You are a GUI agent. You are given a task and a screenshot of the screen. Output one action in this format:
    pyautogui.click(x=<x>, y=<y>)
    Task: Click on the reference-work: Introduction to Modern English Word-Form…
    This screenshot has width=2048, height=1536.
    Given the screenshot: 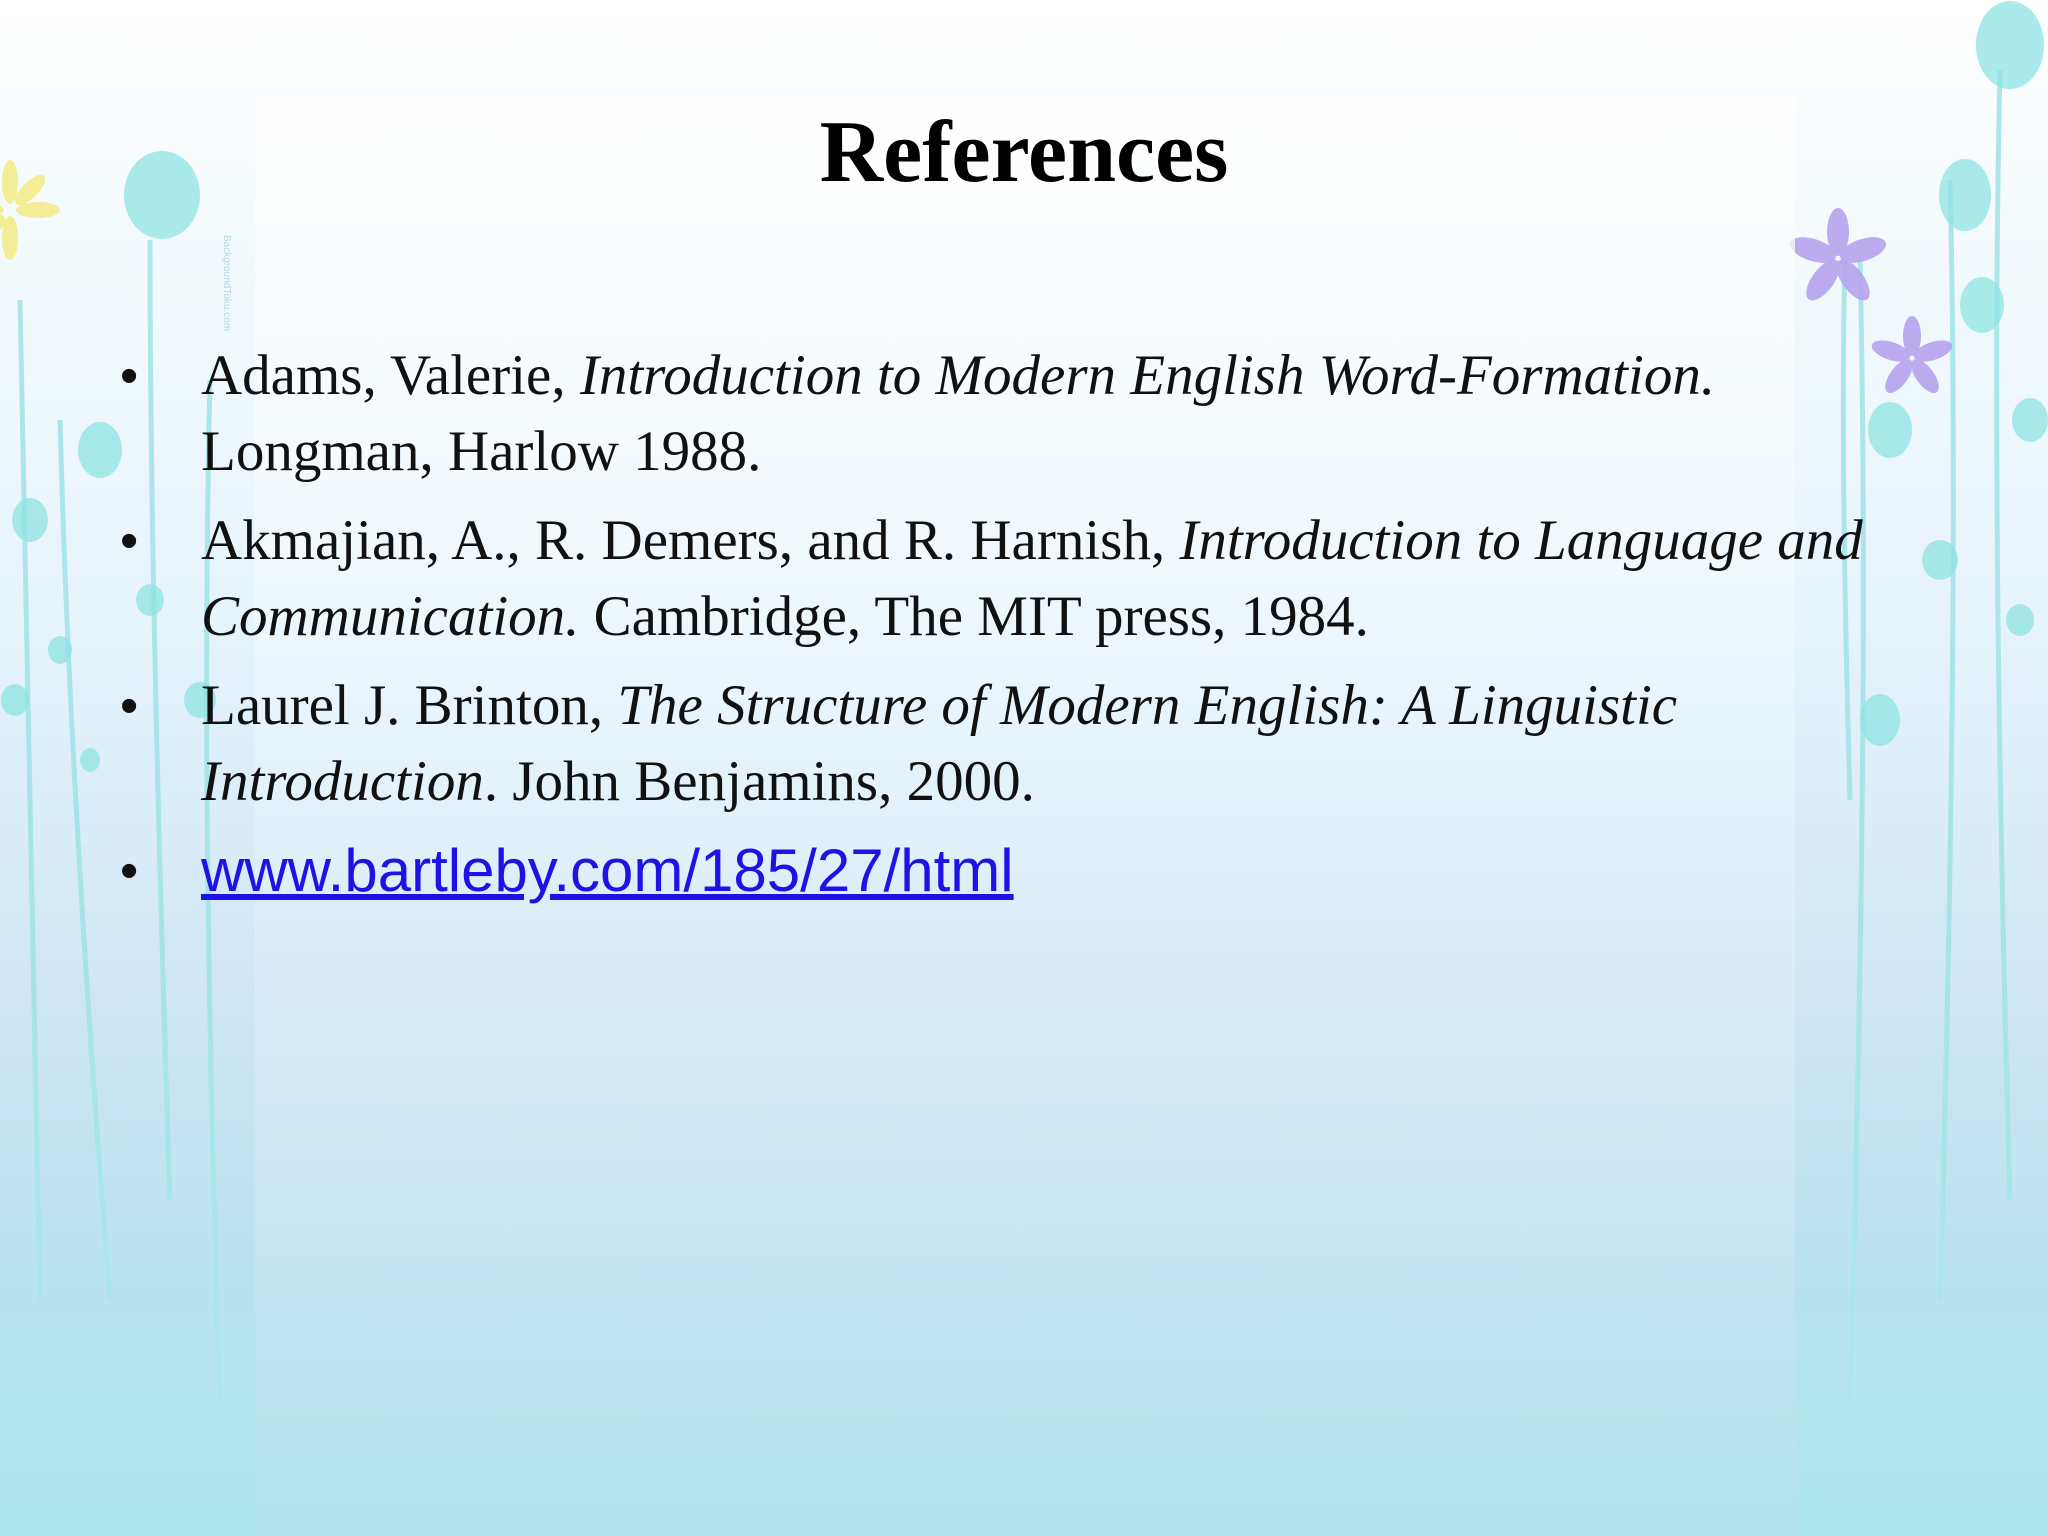 What is the action you would take?
    pyautogui.click(x=1147, y=375)
    